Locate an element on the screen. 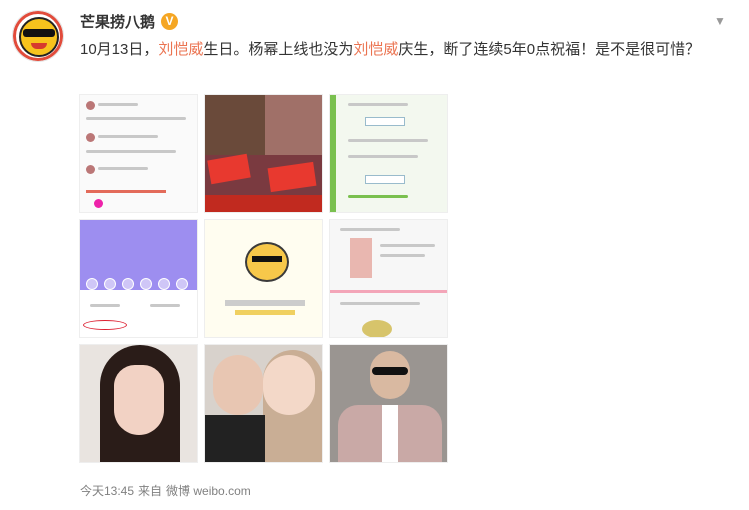 Image resolution: width=749 pixels, height=510 pixels. divider is located at coordinates (388, 291).